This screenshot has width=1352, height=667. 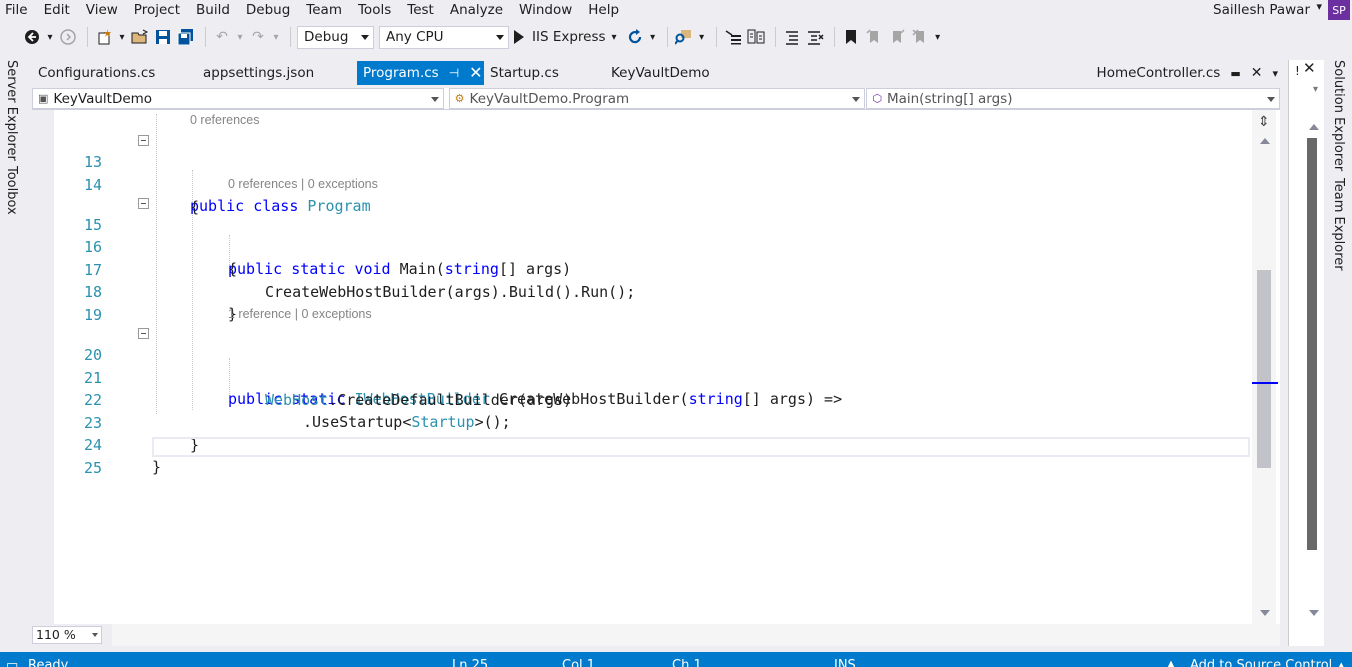 What do you see at coordinates (851, 37) in the screenshot?
I see `bookmark-icon` at bounding box center [851, 37].